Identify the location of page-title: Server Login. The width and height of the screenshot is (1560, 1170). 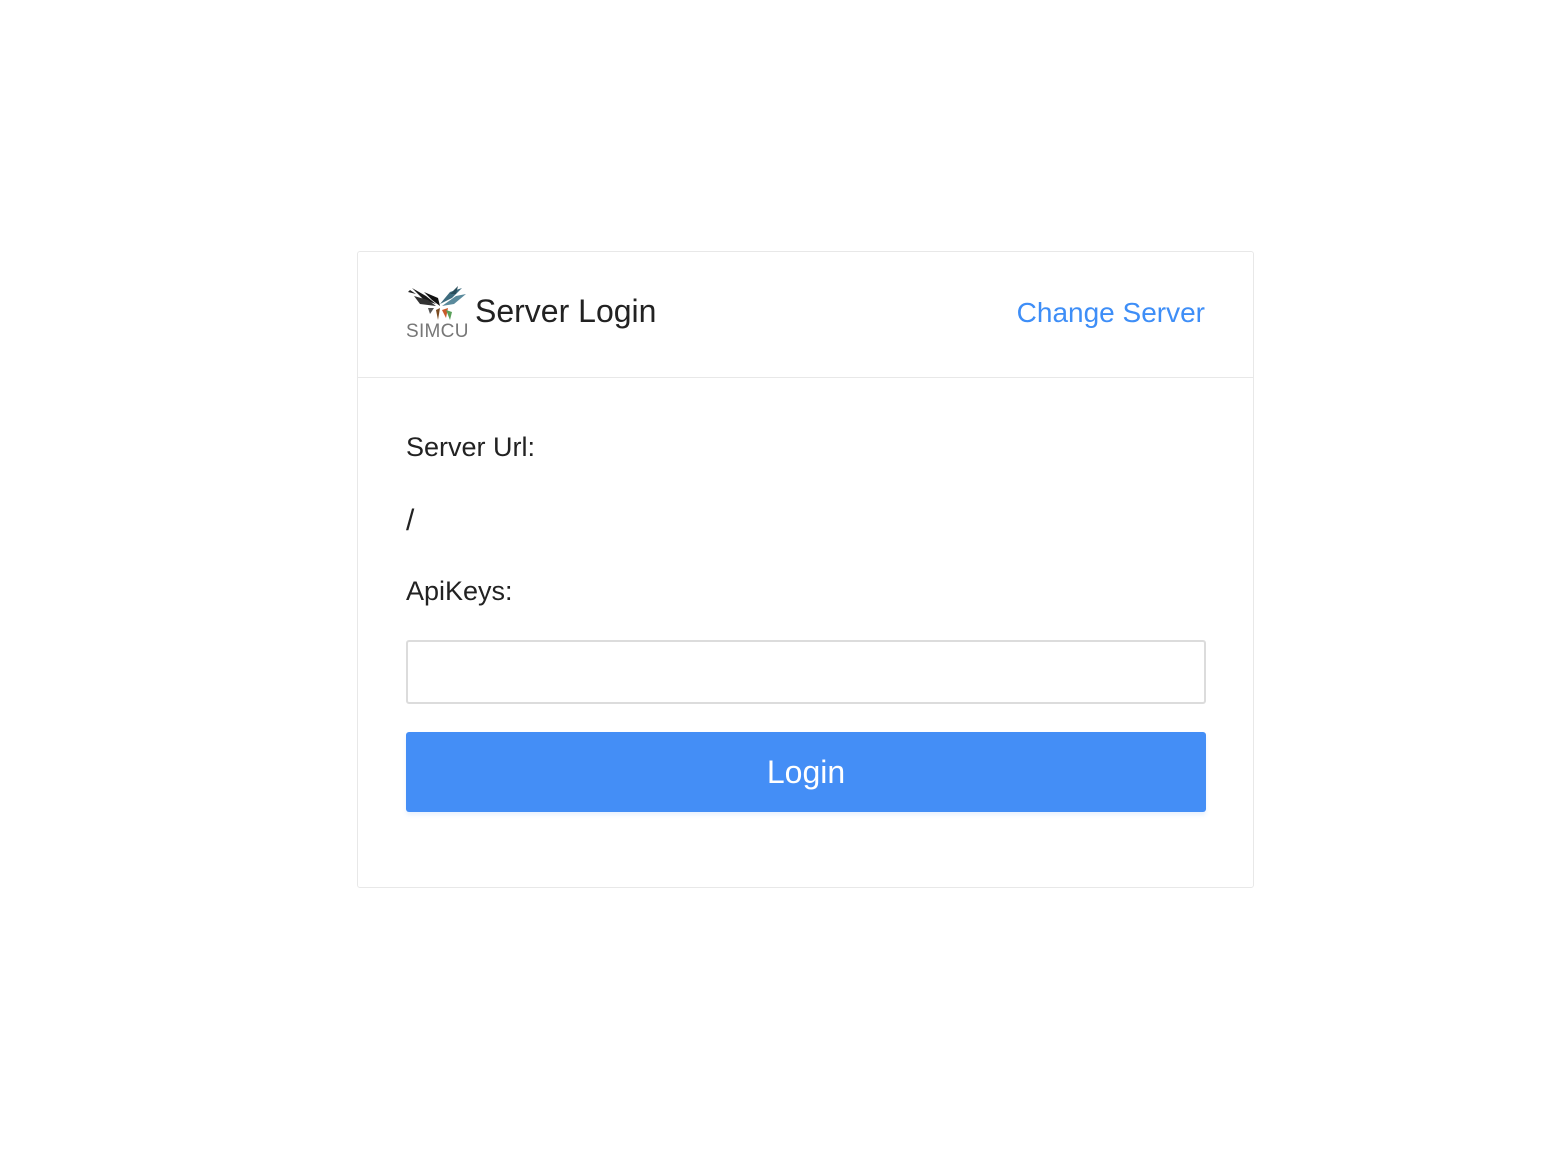
(566, 311).